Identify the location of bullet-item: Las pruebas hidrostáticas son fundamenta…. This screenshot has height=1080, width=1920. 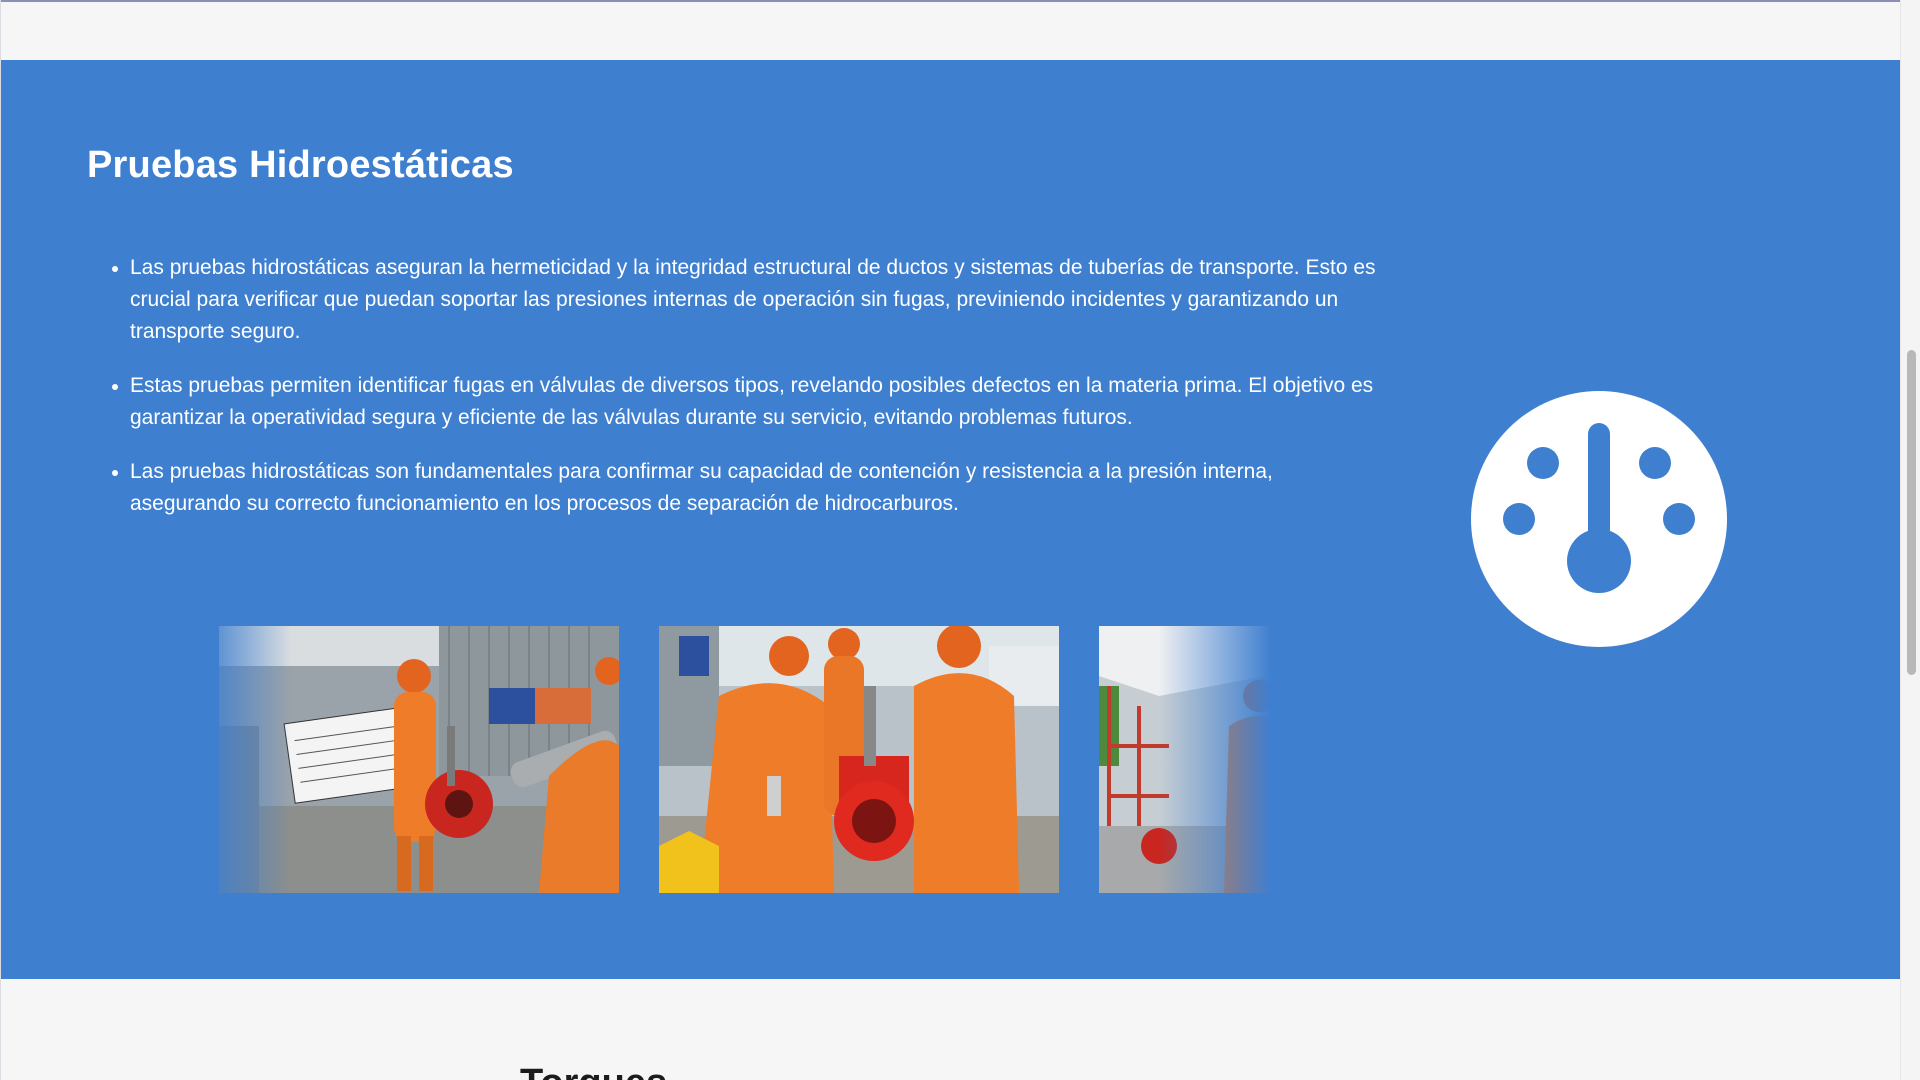
(746, 488).